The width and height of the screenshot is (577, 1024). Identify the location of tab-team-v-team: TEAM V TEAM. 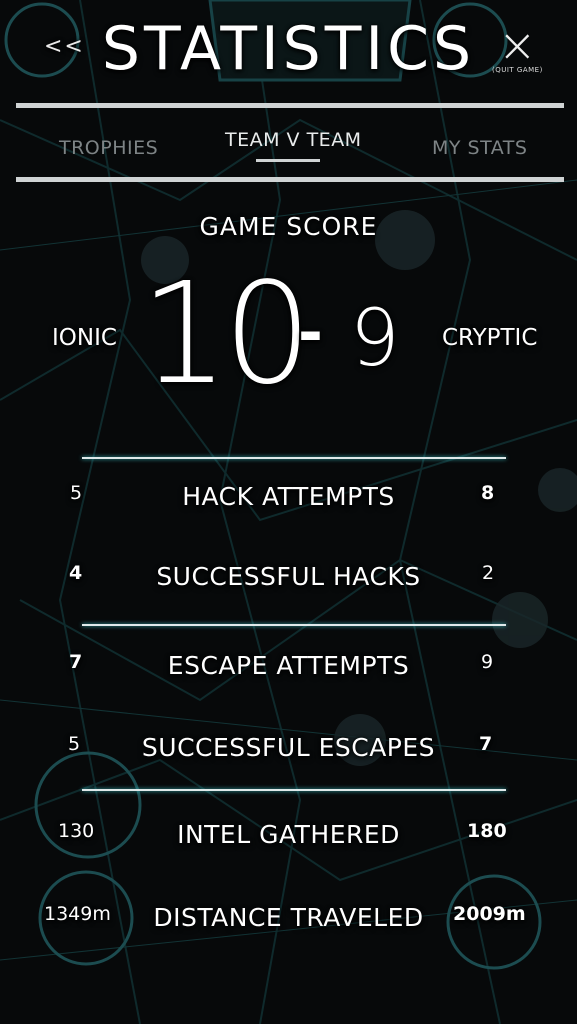
(293, 140).